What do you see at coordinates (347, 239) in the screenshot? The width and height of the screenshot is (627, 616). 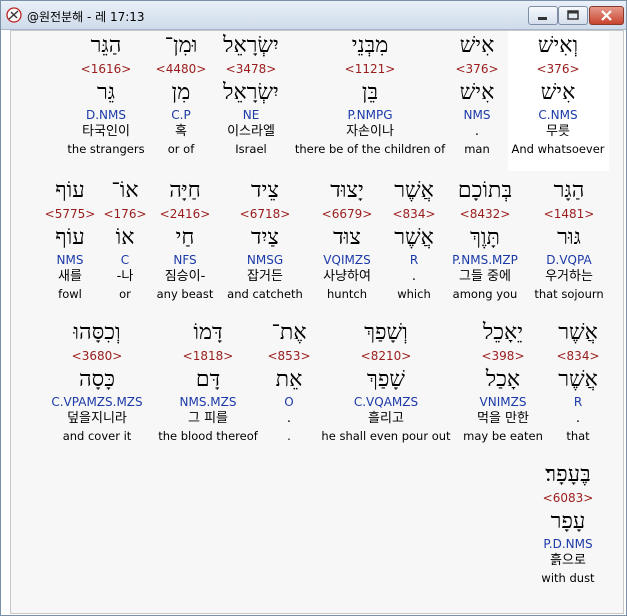 I see `word-block: יָצוּד <6679> צוּד VQIMZS 사냥하여 huntch` at bounding box center [347, 239].